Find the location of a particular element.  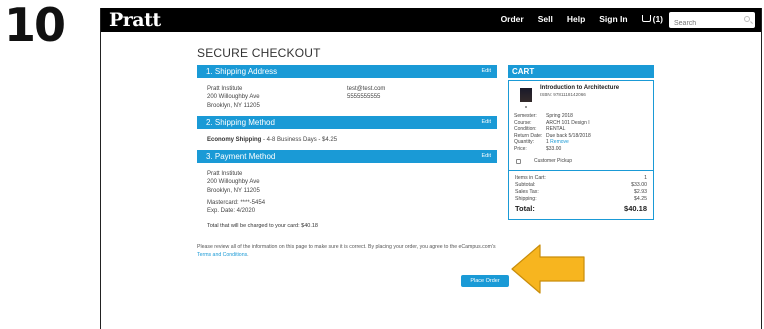

pay-city: Brooklyn, NY 11205 is located at coordinates (233, 190).